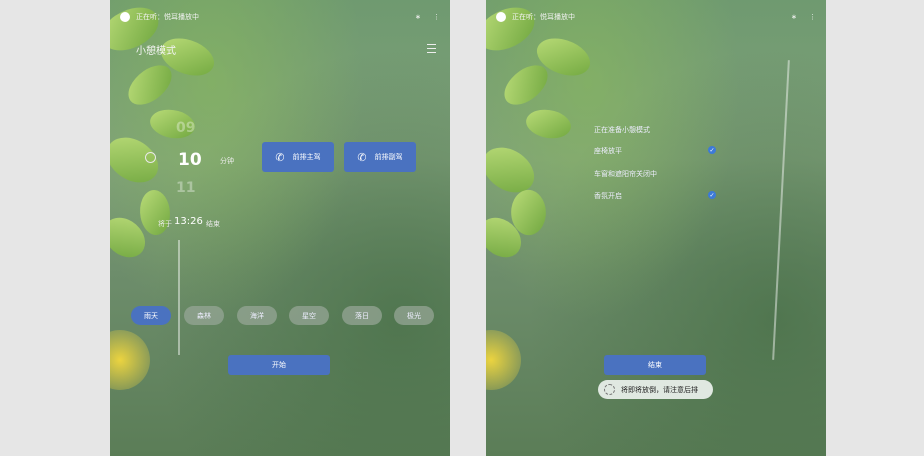 This screenshot has width=924, height=456. Describe the element at coordinates (608, 196) in the screenshot. I see `item-fragrance: 香氛开启` at that location.